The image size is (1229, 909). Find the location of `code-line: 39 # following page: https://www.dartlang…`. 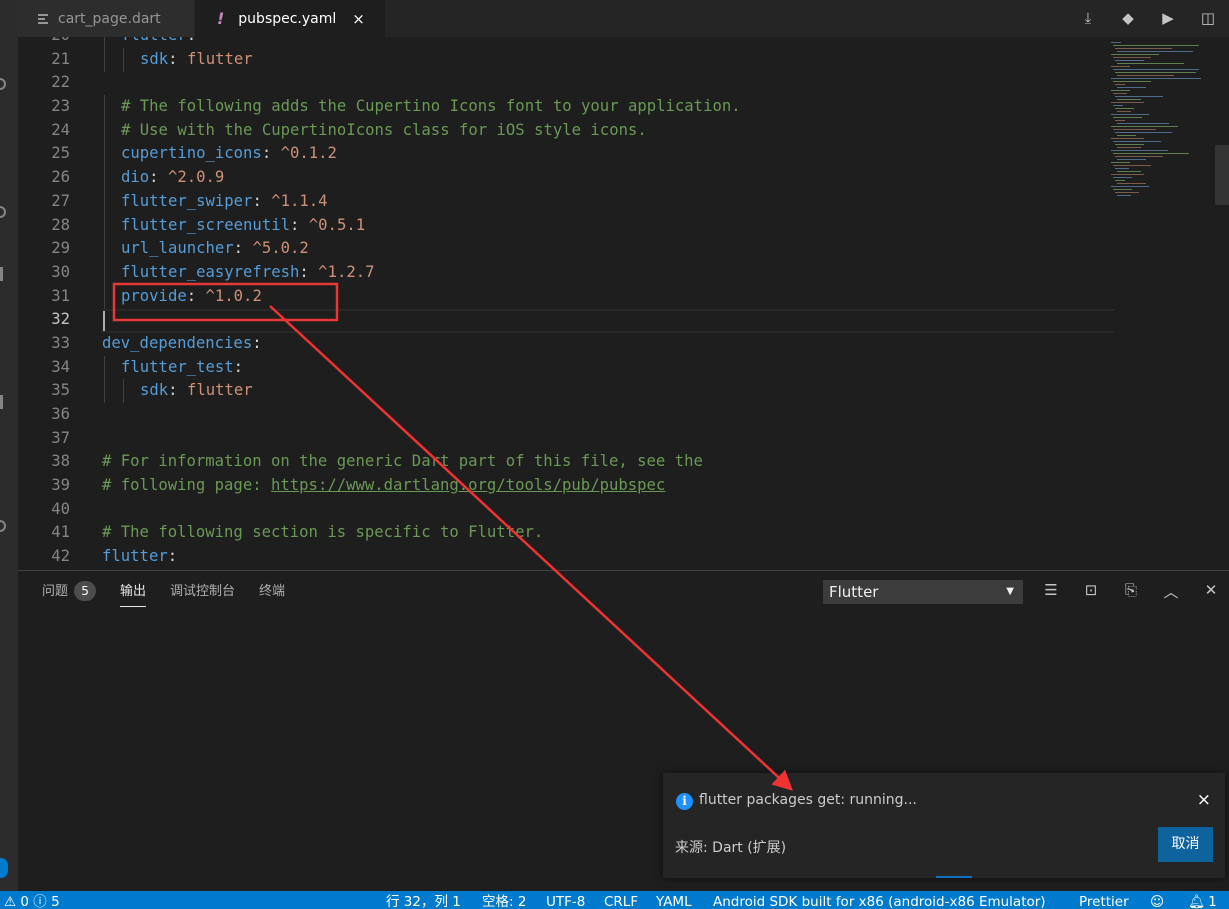

code-line: 39 # following page: https://www.dartlang… is located at coordinates (568, 486).